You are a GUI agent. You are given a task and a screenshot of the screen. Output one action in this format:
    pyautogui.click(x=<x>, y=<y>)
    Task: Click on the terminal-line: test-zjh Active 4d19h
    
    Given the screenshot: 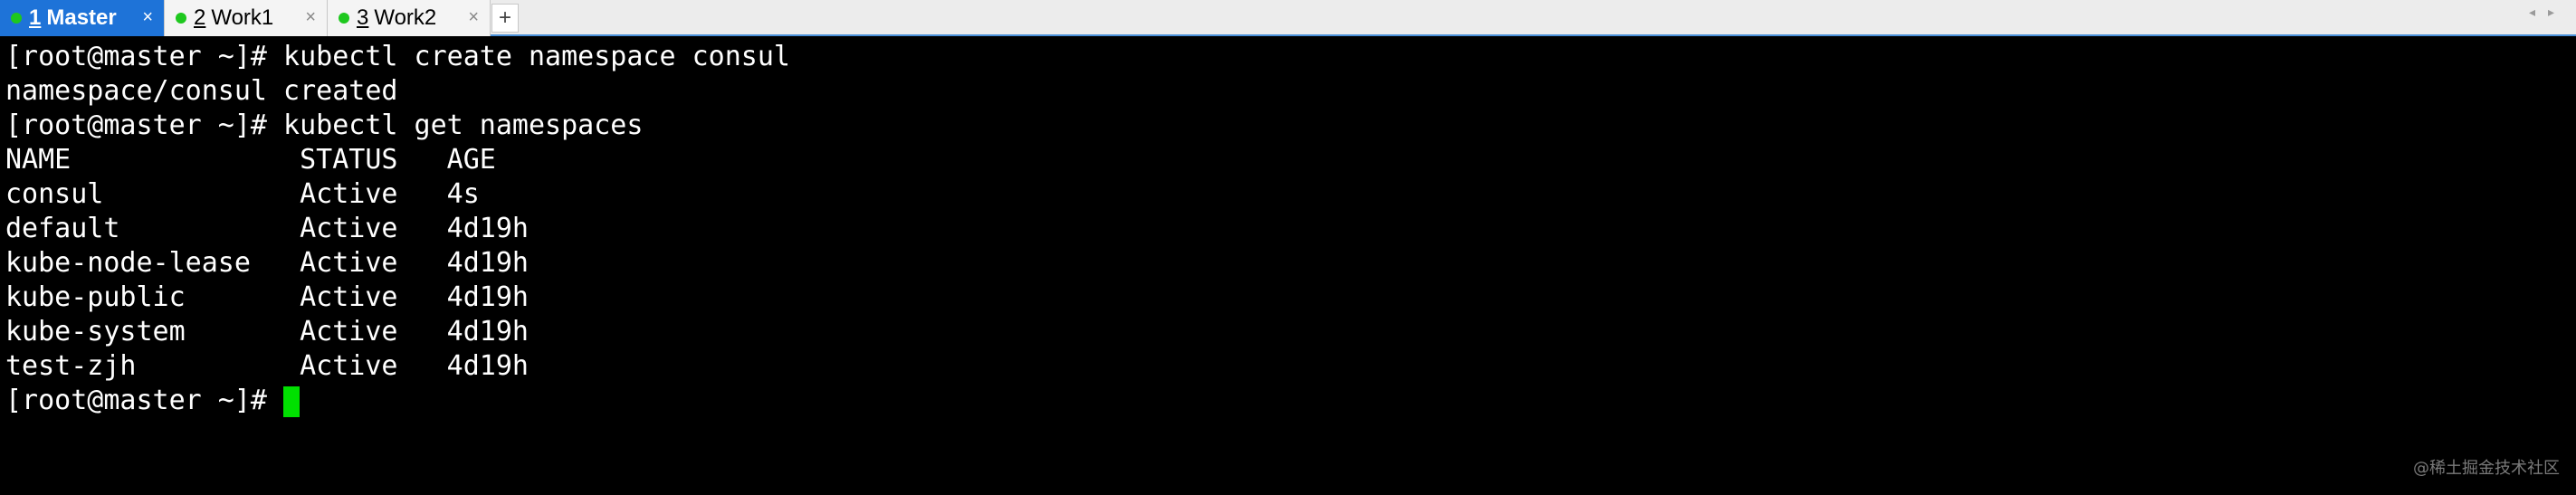 What is the action you would take?
    pyautogui.click(x=267, y=366)
    